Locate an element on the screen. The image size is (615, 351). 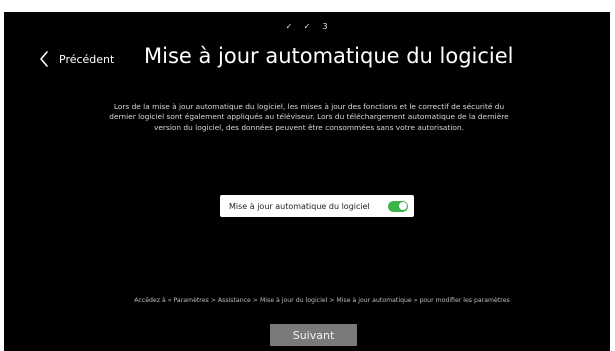
step-2-check: ✓ is located at coordinates (307, 26).